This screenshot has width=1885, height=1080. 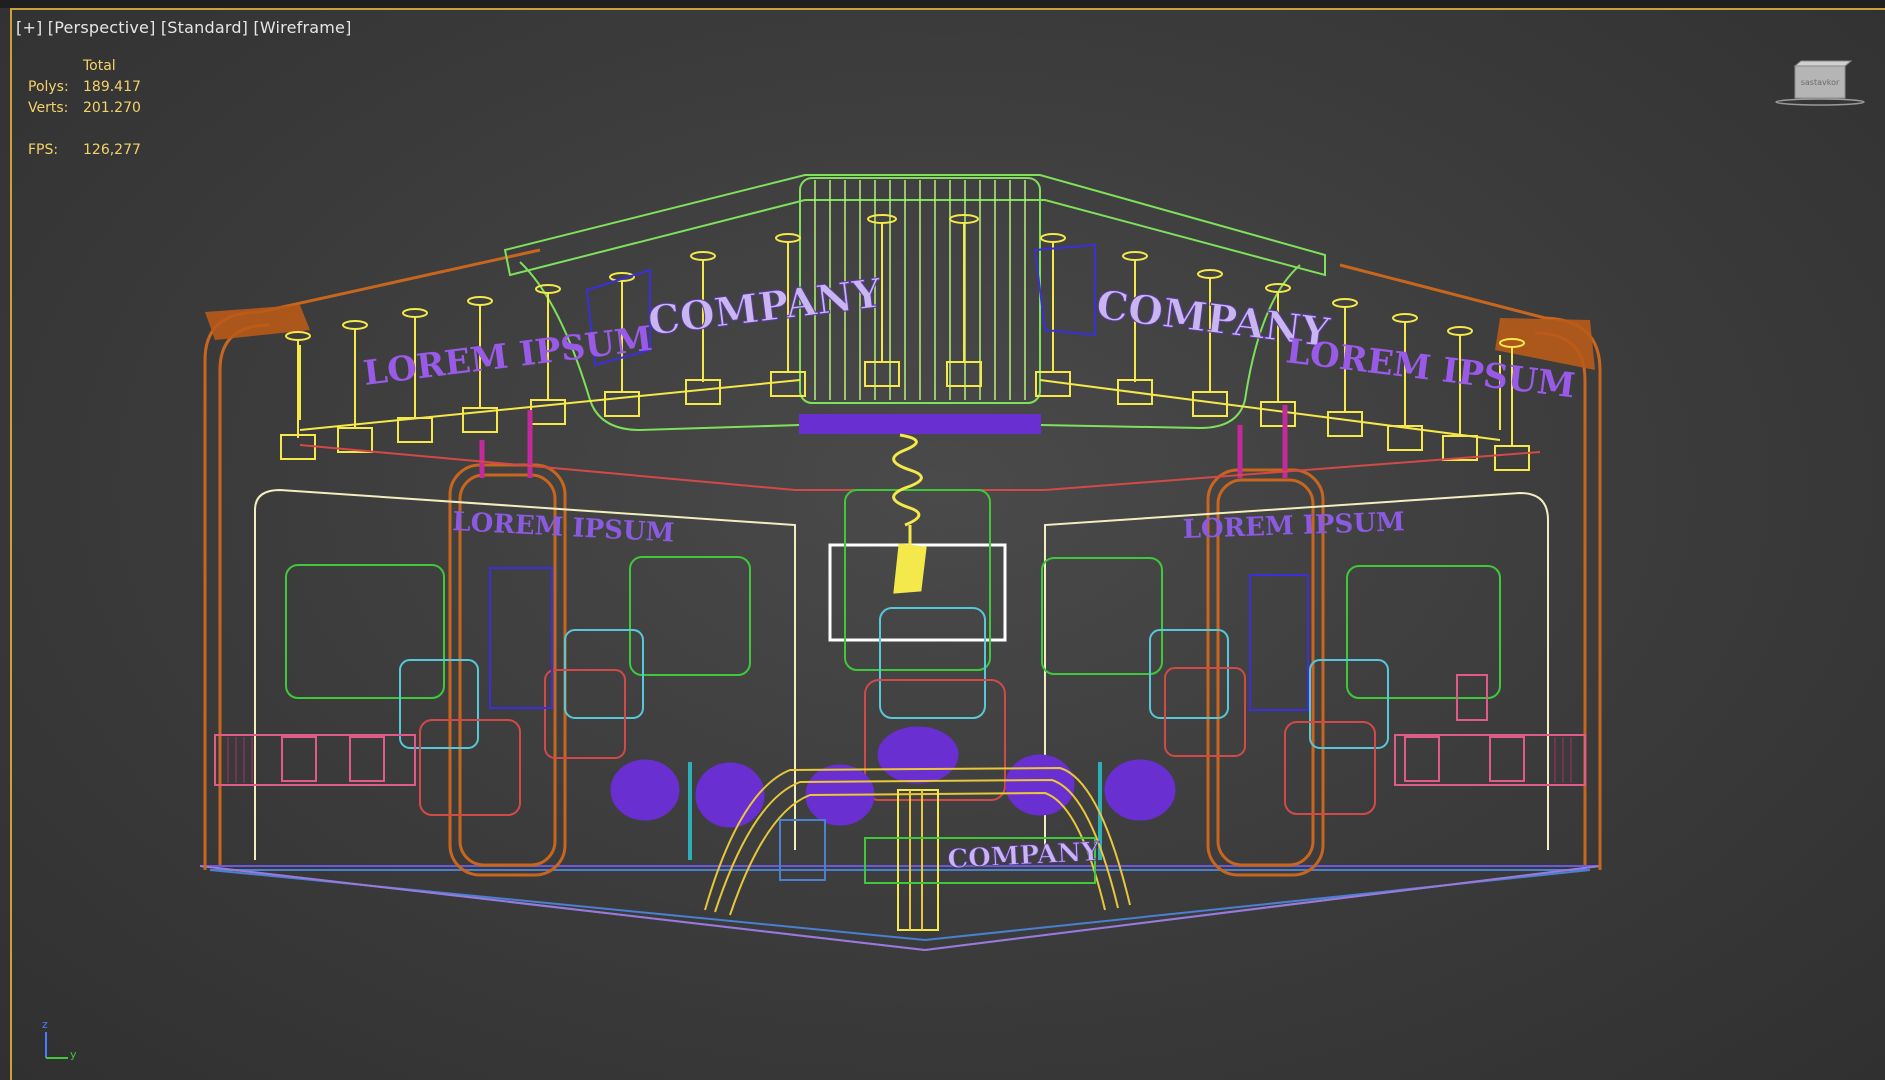 What do you see at coordinates (302, 27) in the screenshot?
I see `viewport-display-mode-menu: [Wireframe]` at bounding box center [302, 27].